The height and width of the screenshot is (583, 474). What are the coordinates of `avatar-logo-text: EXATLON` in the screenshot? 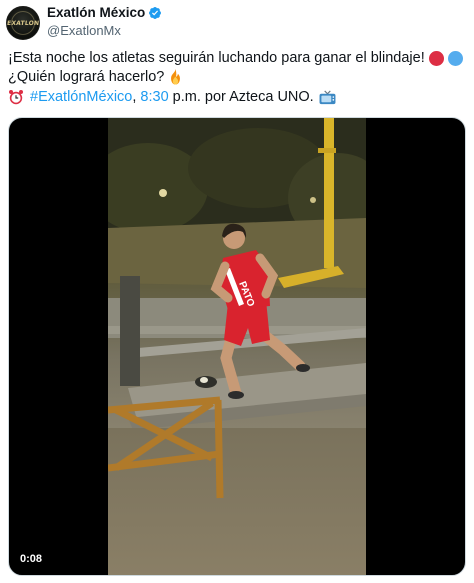 It's located at (23, 23).